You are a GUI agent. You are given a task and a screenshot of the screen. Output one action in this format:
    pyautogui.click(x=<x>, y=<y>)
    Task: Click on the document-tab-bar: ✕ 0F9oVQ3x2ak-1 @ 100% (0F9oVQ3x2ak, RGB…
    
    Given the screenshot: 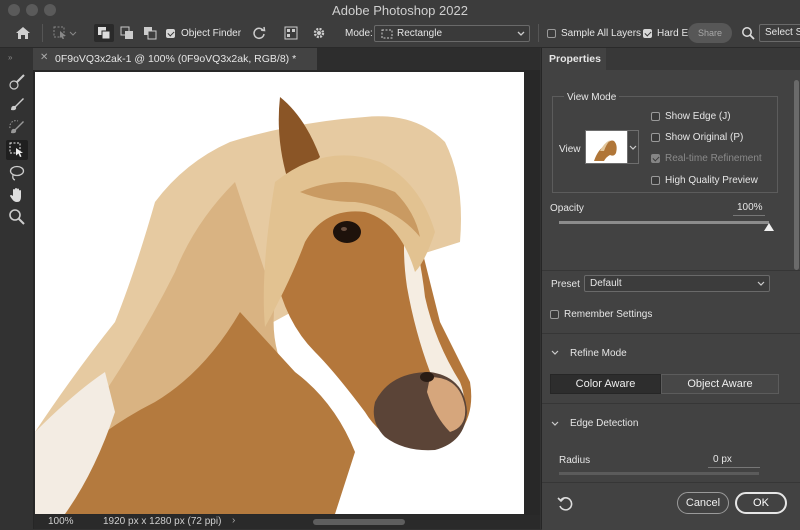 What is the action you would take?
    pyautogui.click(x=286, y=59)
    